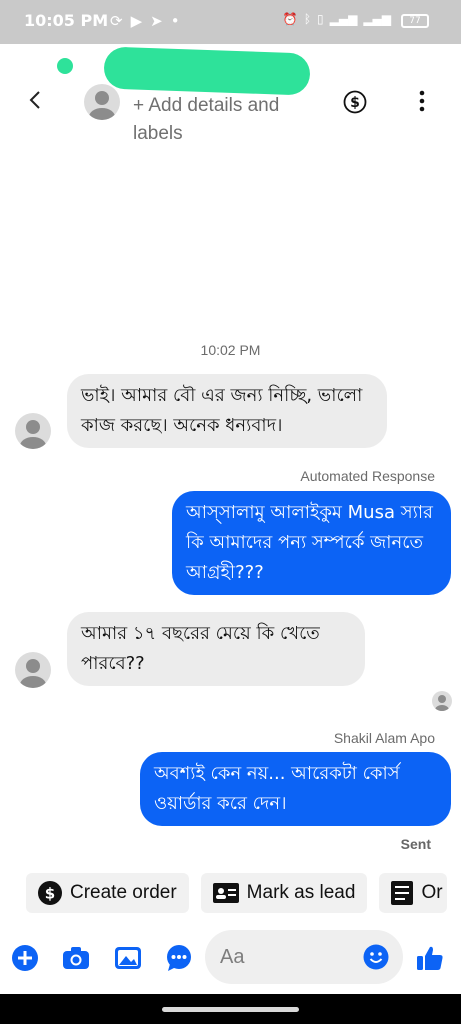  What do you see at coordinates (430, 958) in the screenshot?
I see `thumbs-up-icon` at bounding box center [430, 958].